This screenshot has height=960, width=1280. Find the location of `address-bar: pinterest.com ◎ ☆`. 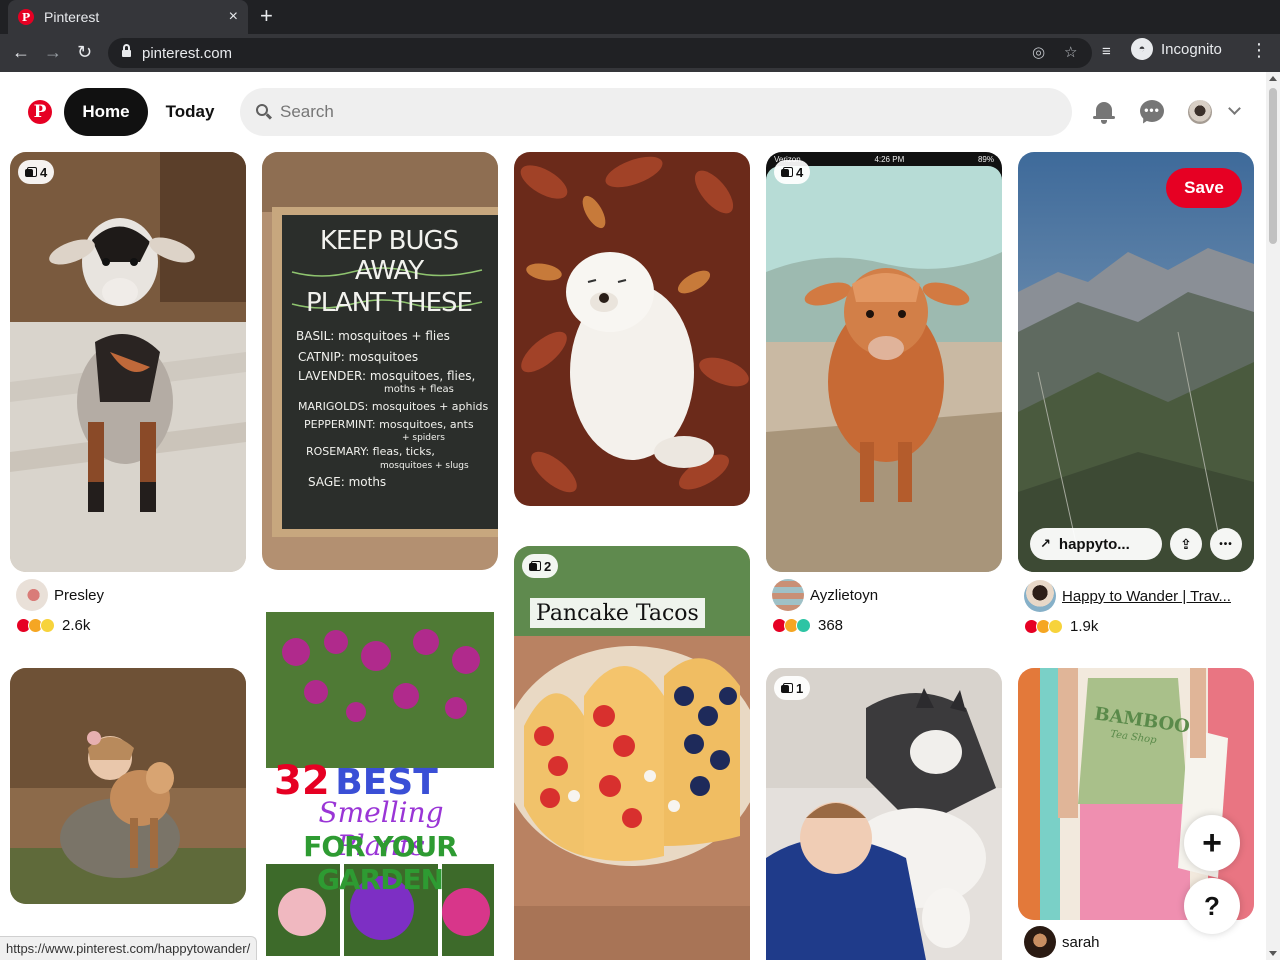

address-bar: pinterest.com ◎ ☆ is located at coordinates (600, 53).